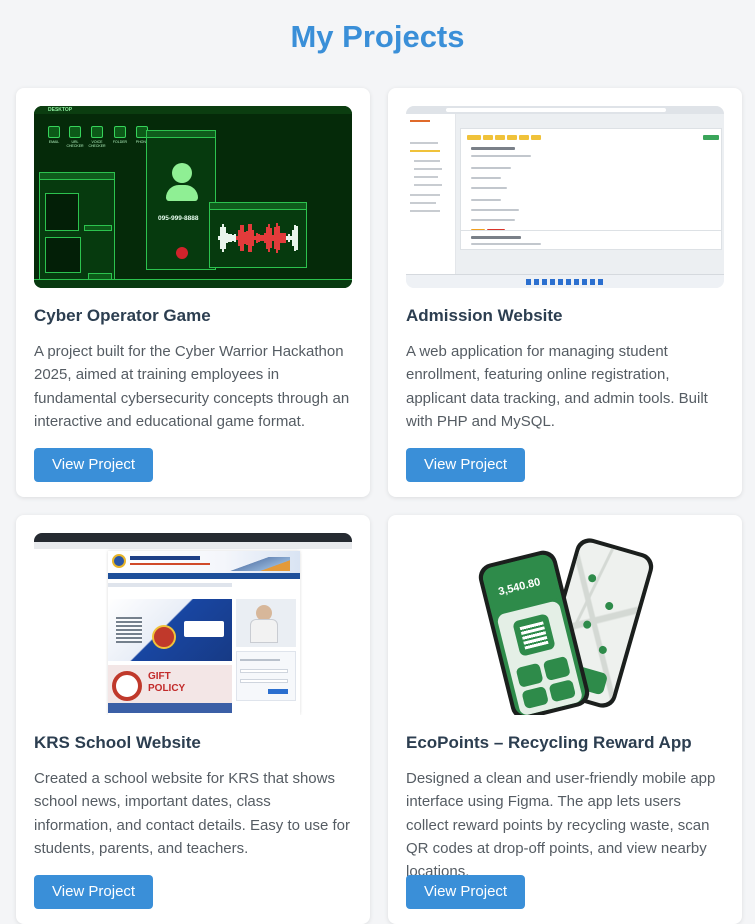 The height and width of the screenshot is (924, 755). Describe the element at coordinates (565, 624) in the screenshot. I see `project-thumbnail-ecopoints: 3,540.80` at that location.